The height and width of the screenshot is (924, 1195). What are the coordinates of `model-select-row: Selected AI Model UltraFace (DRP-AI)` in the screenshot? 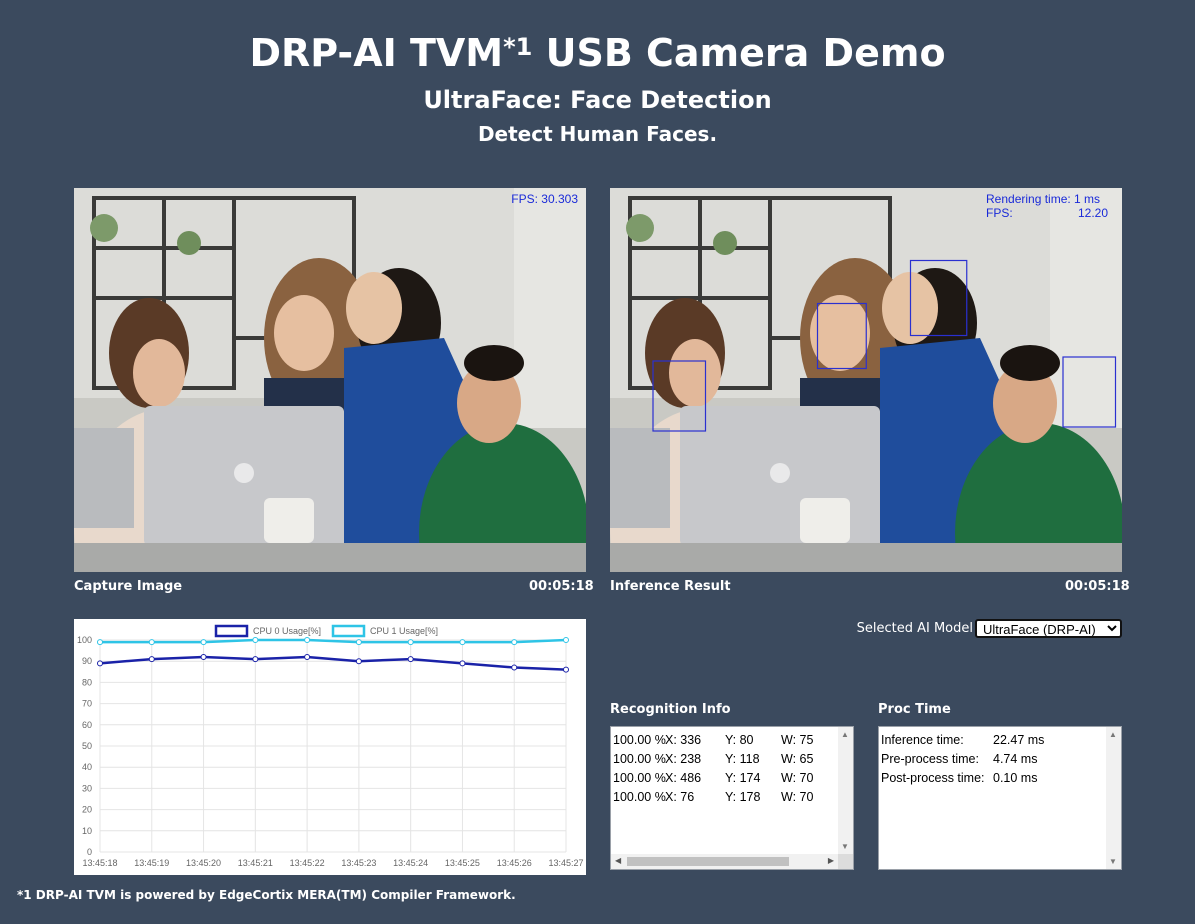 It's located at (989, 628).